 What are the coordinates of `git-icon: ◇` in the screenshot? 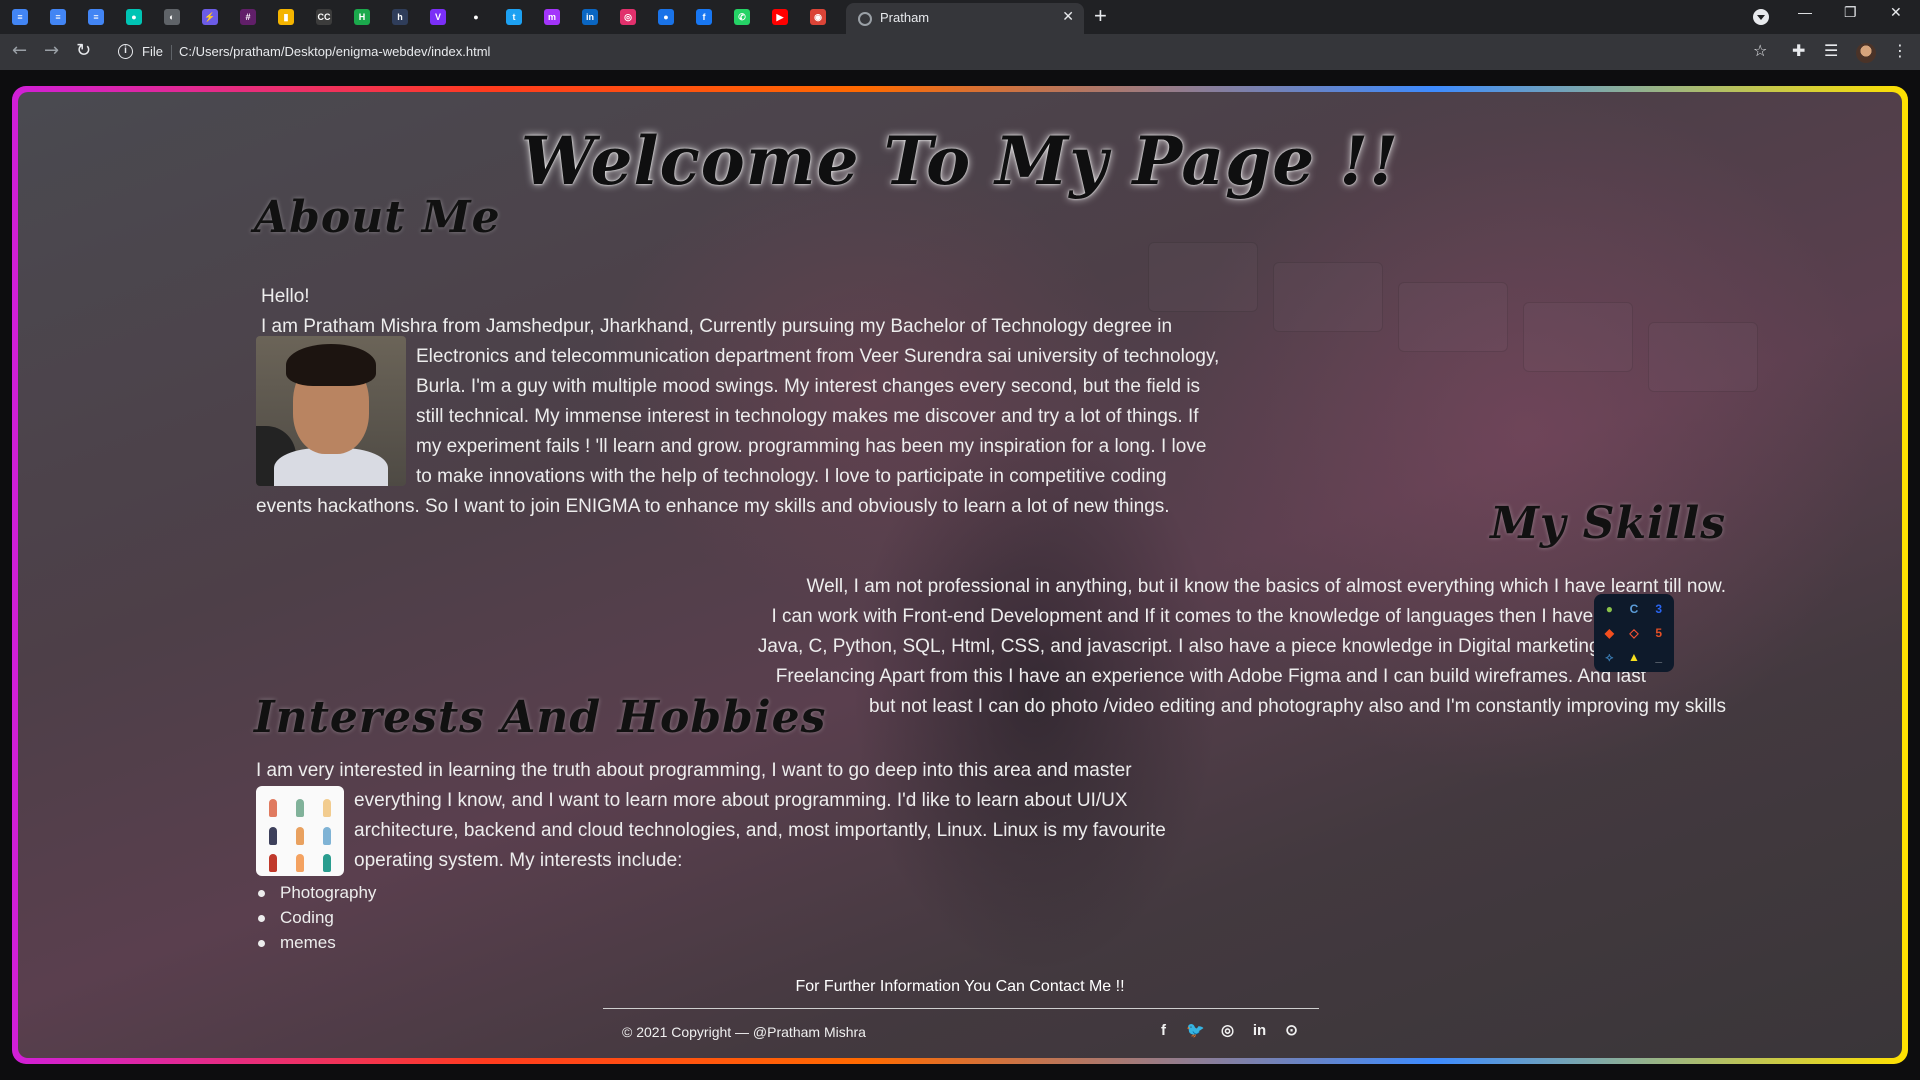 It's located at (1634, 633).